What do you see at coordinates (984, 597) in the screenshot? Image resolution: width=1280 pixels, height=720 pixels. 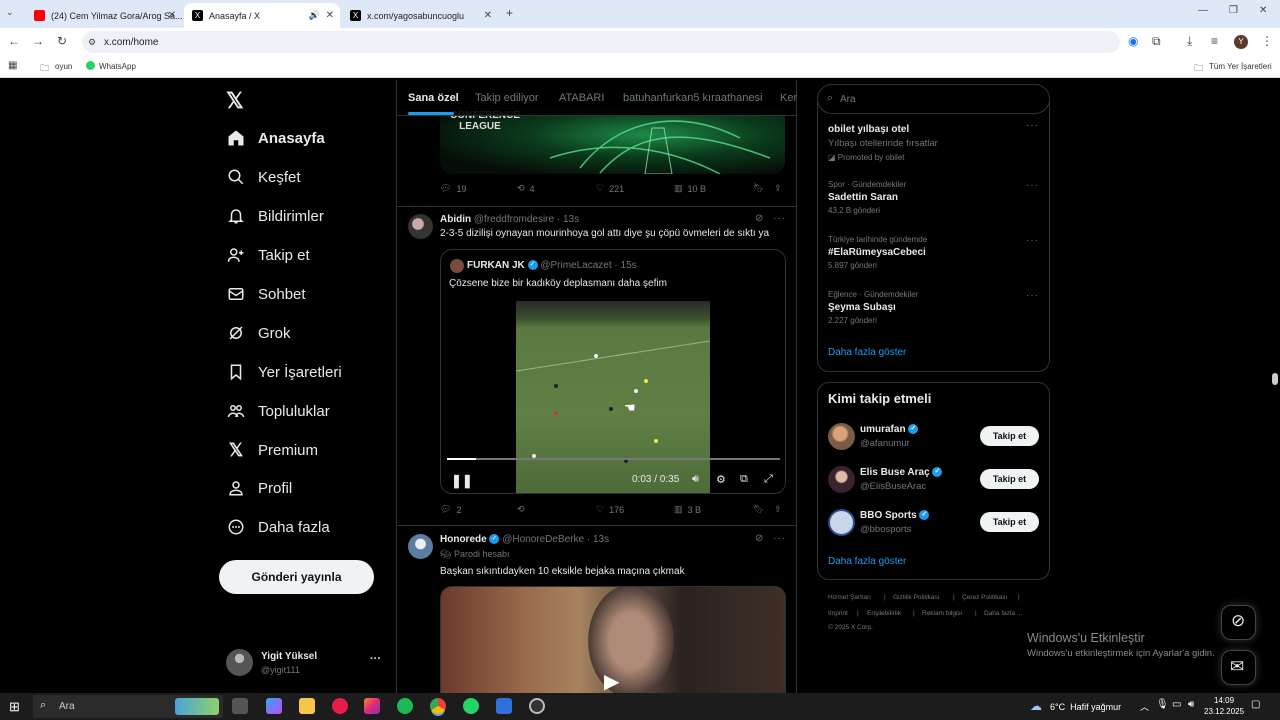 I see `footer-link-cookies: Çerez Politikası` at bounding box center [984, 597].